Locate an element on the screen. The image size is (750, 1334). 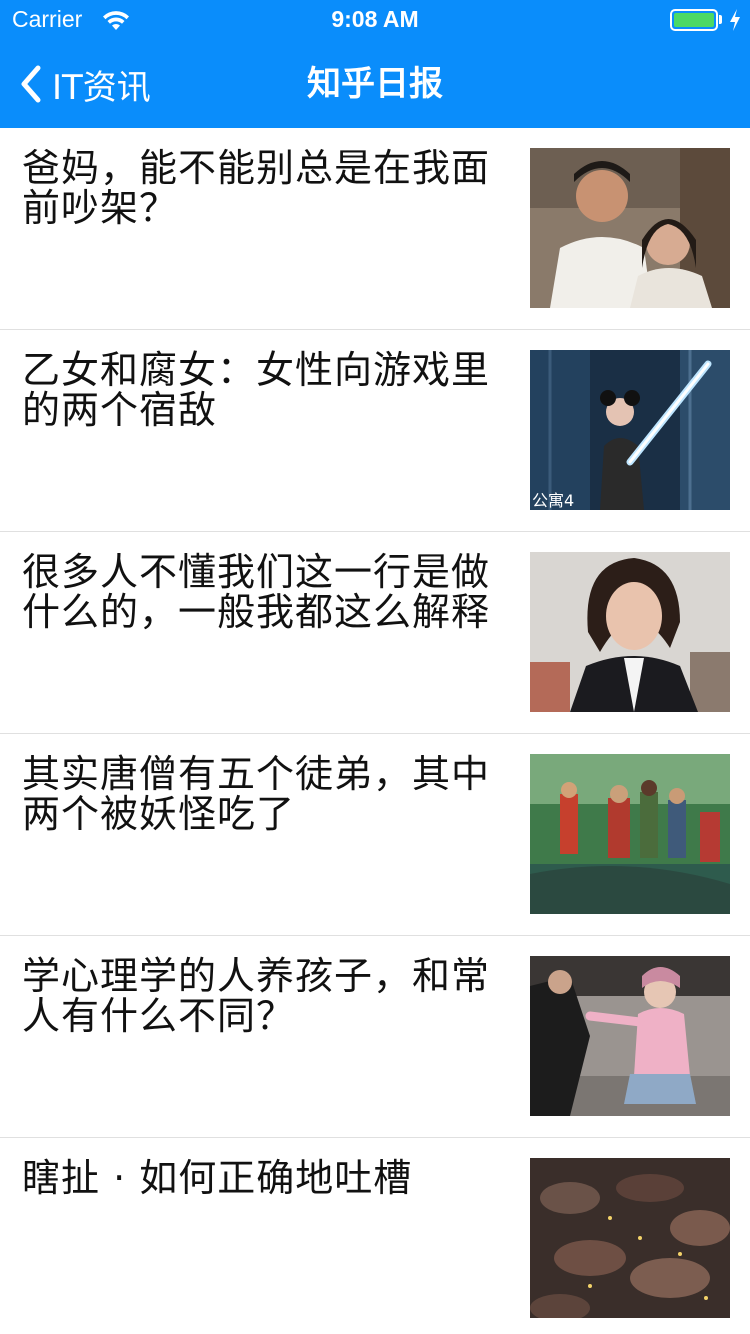
list-item: 瞎扯 · 如何正确地吐槽 is located at coordinates (375, 1236).